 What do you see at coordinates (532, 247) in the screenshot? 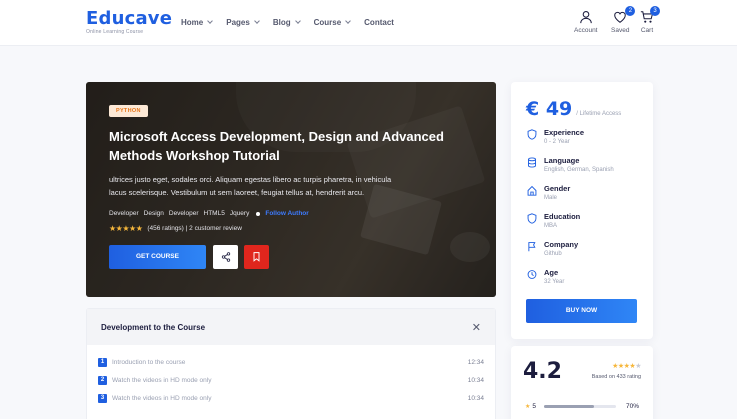
I see `flag-icon` at bounding box center [532, 247].